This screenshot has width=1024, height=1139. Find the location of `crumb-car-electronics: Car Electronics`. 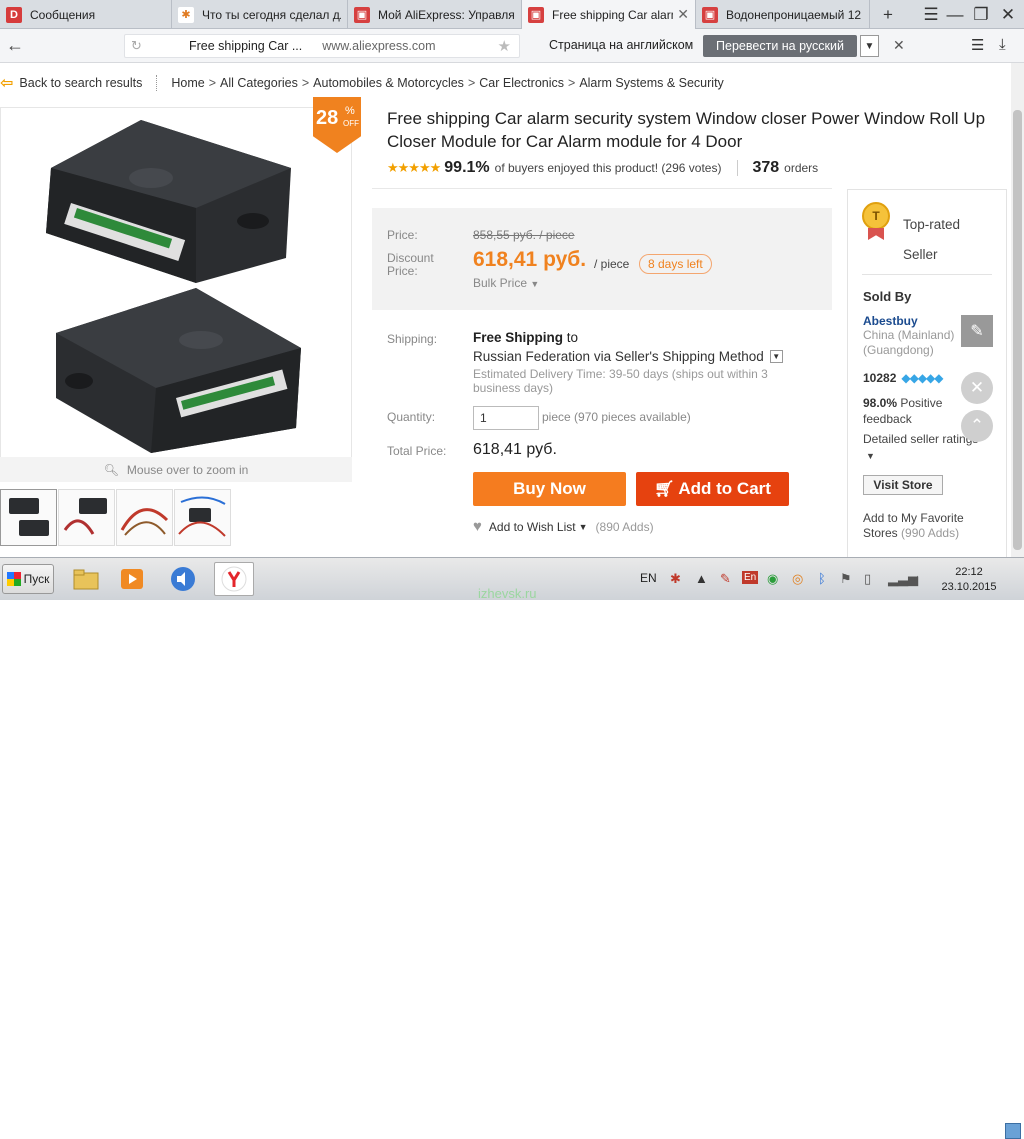

crumb-car-electronics: Car Electronics is located at coordinates (521, 83).